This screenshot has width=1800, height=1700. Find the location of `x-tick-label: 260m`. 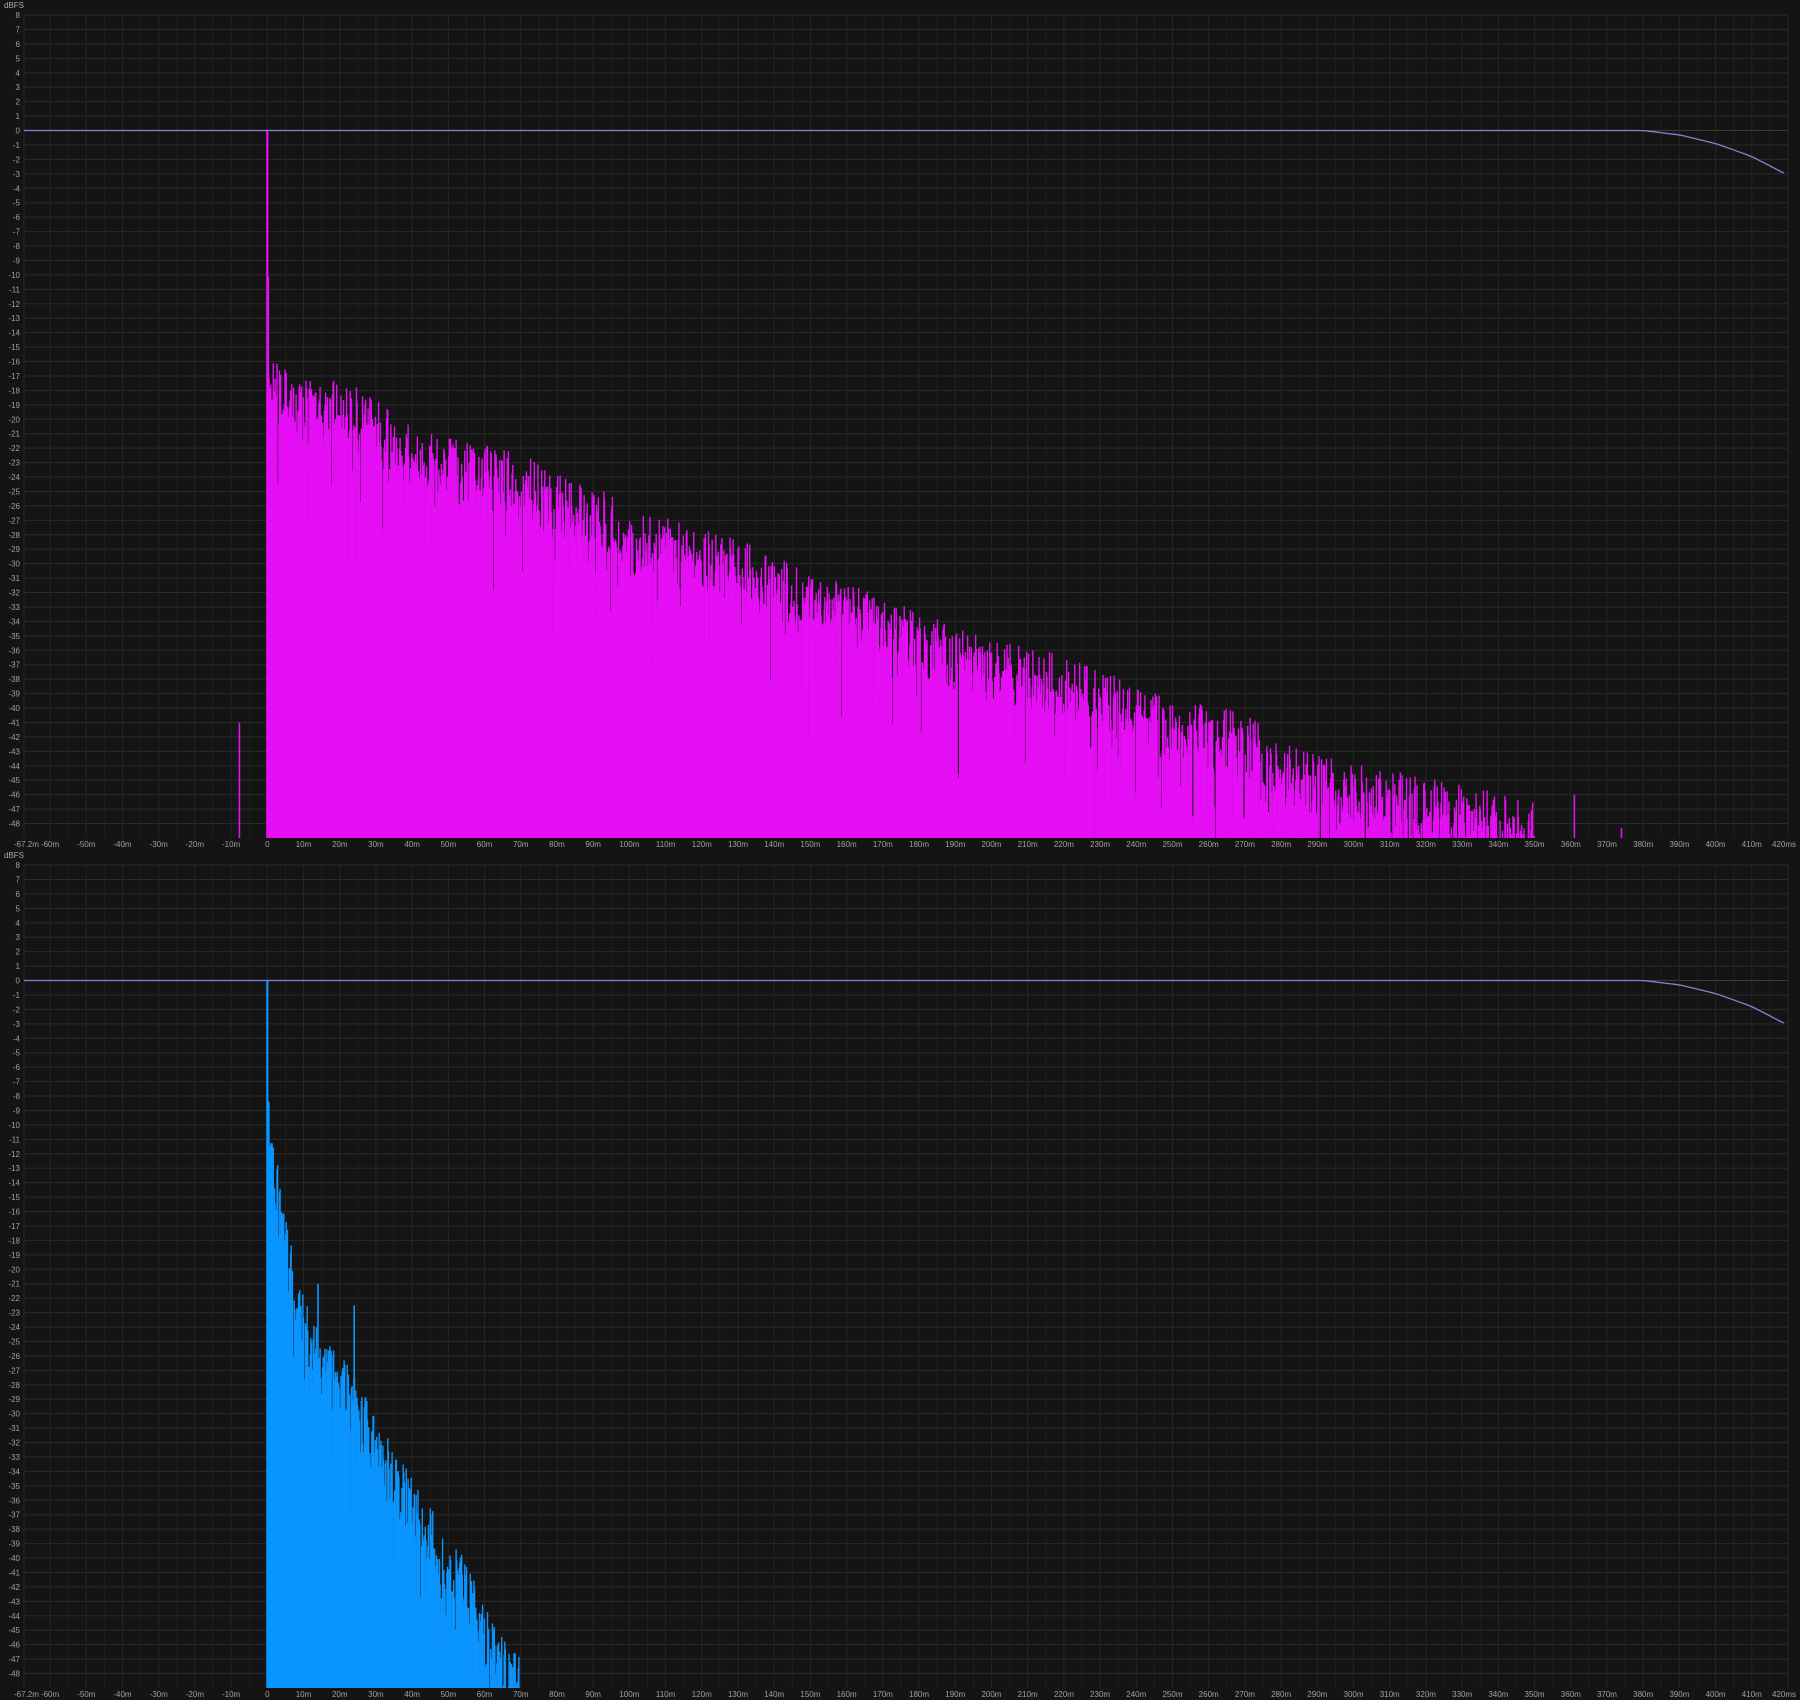

x-tick-label: 260m is located at coordinates (1209, 1694).